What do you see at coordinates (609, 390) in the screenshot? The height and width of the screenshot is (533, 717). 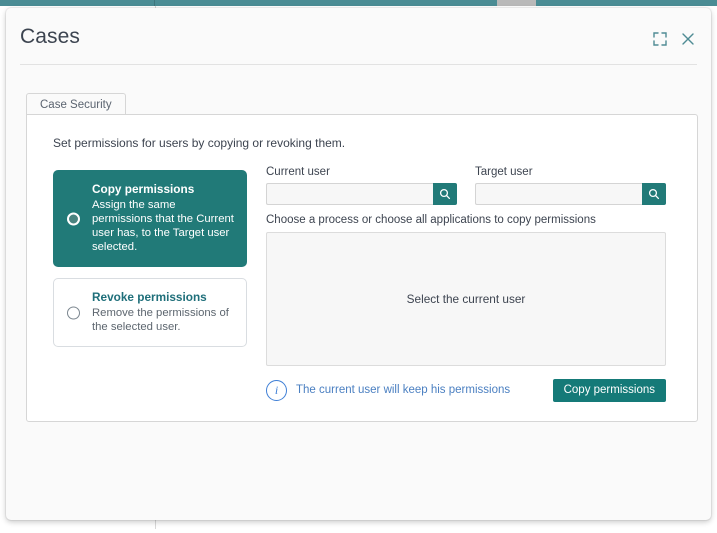 I see `copy-permissions-button: Copy permissions` at bounding box center [609, 390].